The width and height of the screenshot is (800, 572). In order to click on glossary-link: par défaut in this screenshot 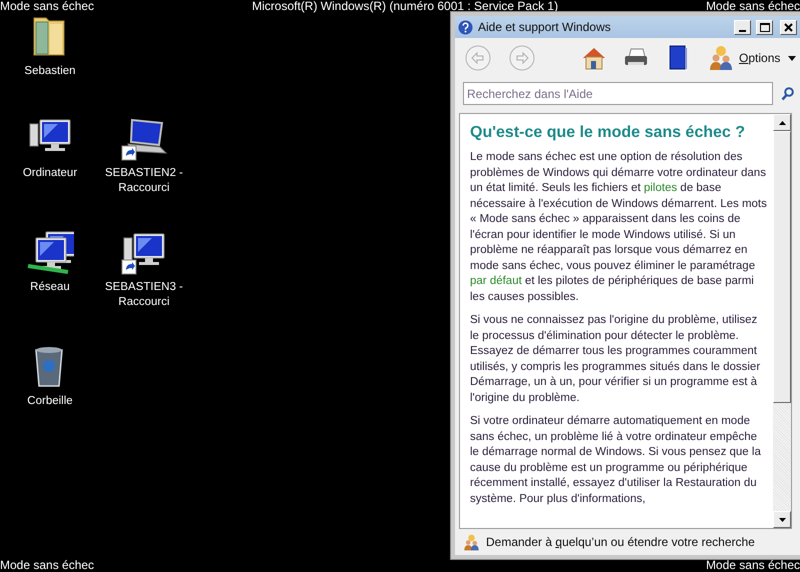, I will do `click(496, 281)`.